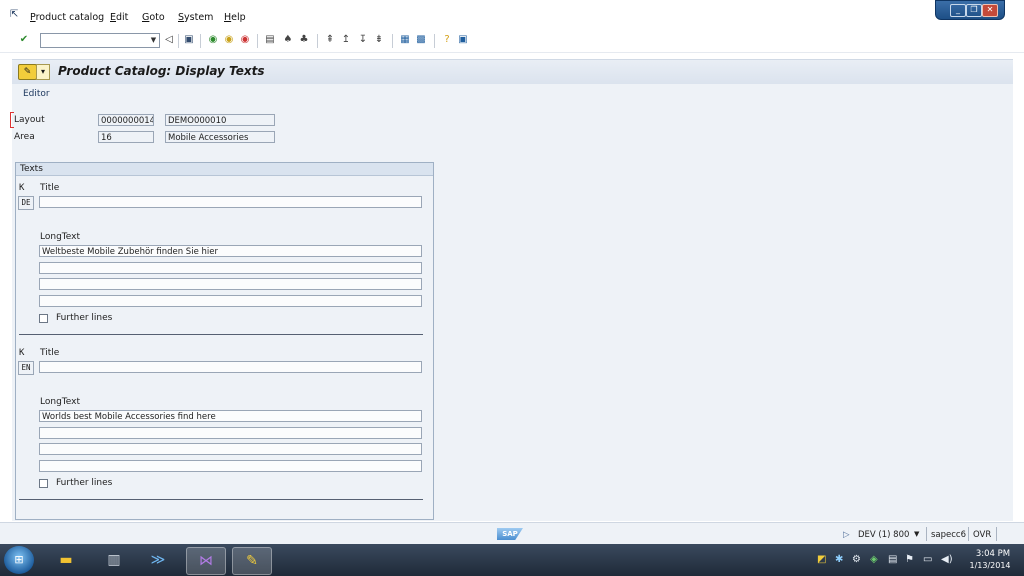 The image size is (1024, 576). What do you see at coordinates (67, 17) in the screenshot?
I see `menu-product-catalog: Product catalog` at bounding box center [67, 17].